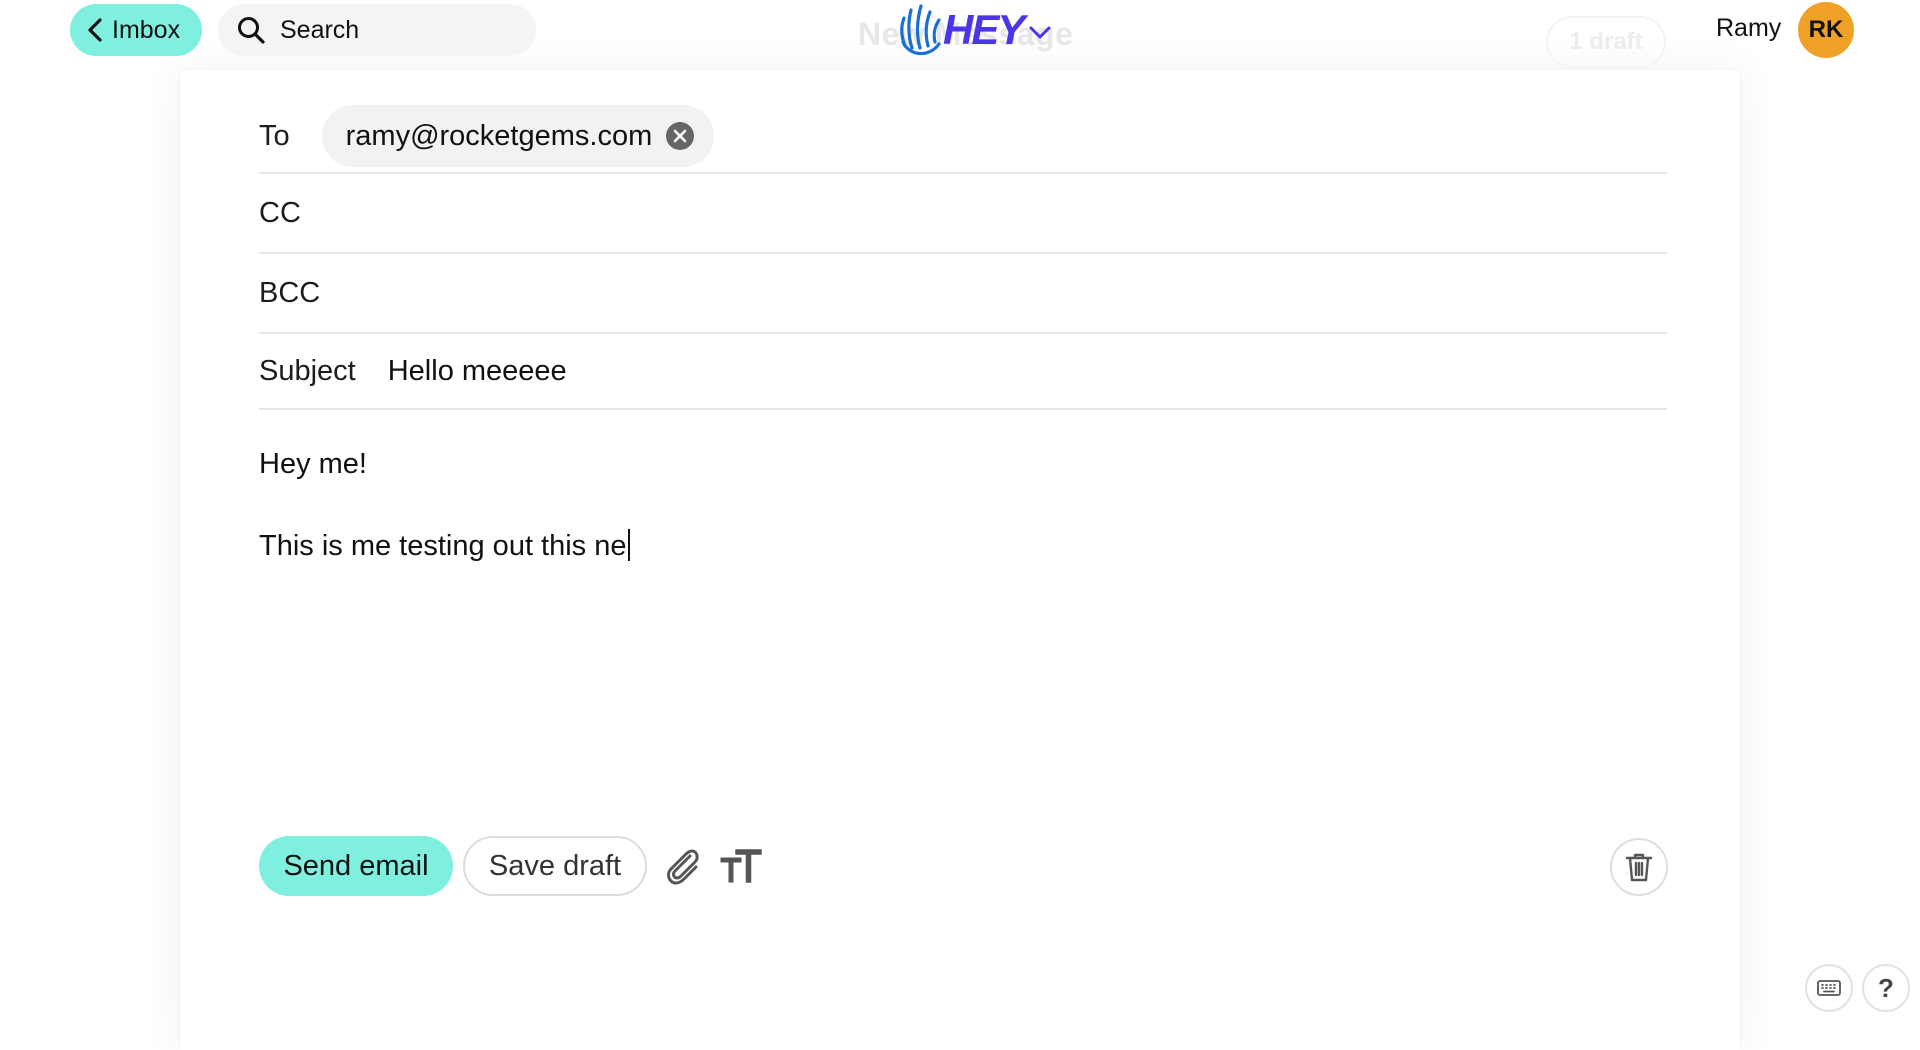  What do you see at coordinates (963, 294) in the screenshot?
I see `bcc-field: BCC` at bounding box center [963, 294].